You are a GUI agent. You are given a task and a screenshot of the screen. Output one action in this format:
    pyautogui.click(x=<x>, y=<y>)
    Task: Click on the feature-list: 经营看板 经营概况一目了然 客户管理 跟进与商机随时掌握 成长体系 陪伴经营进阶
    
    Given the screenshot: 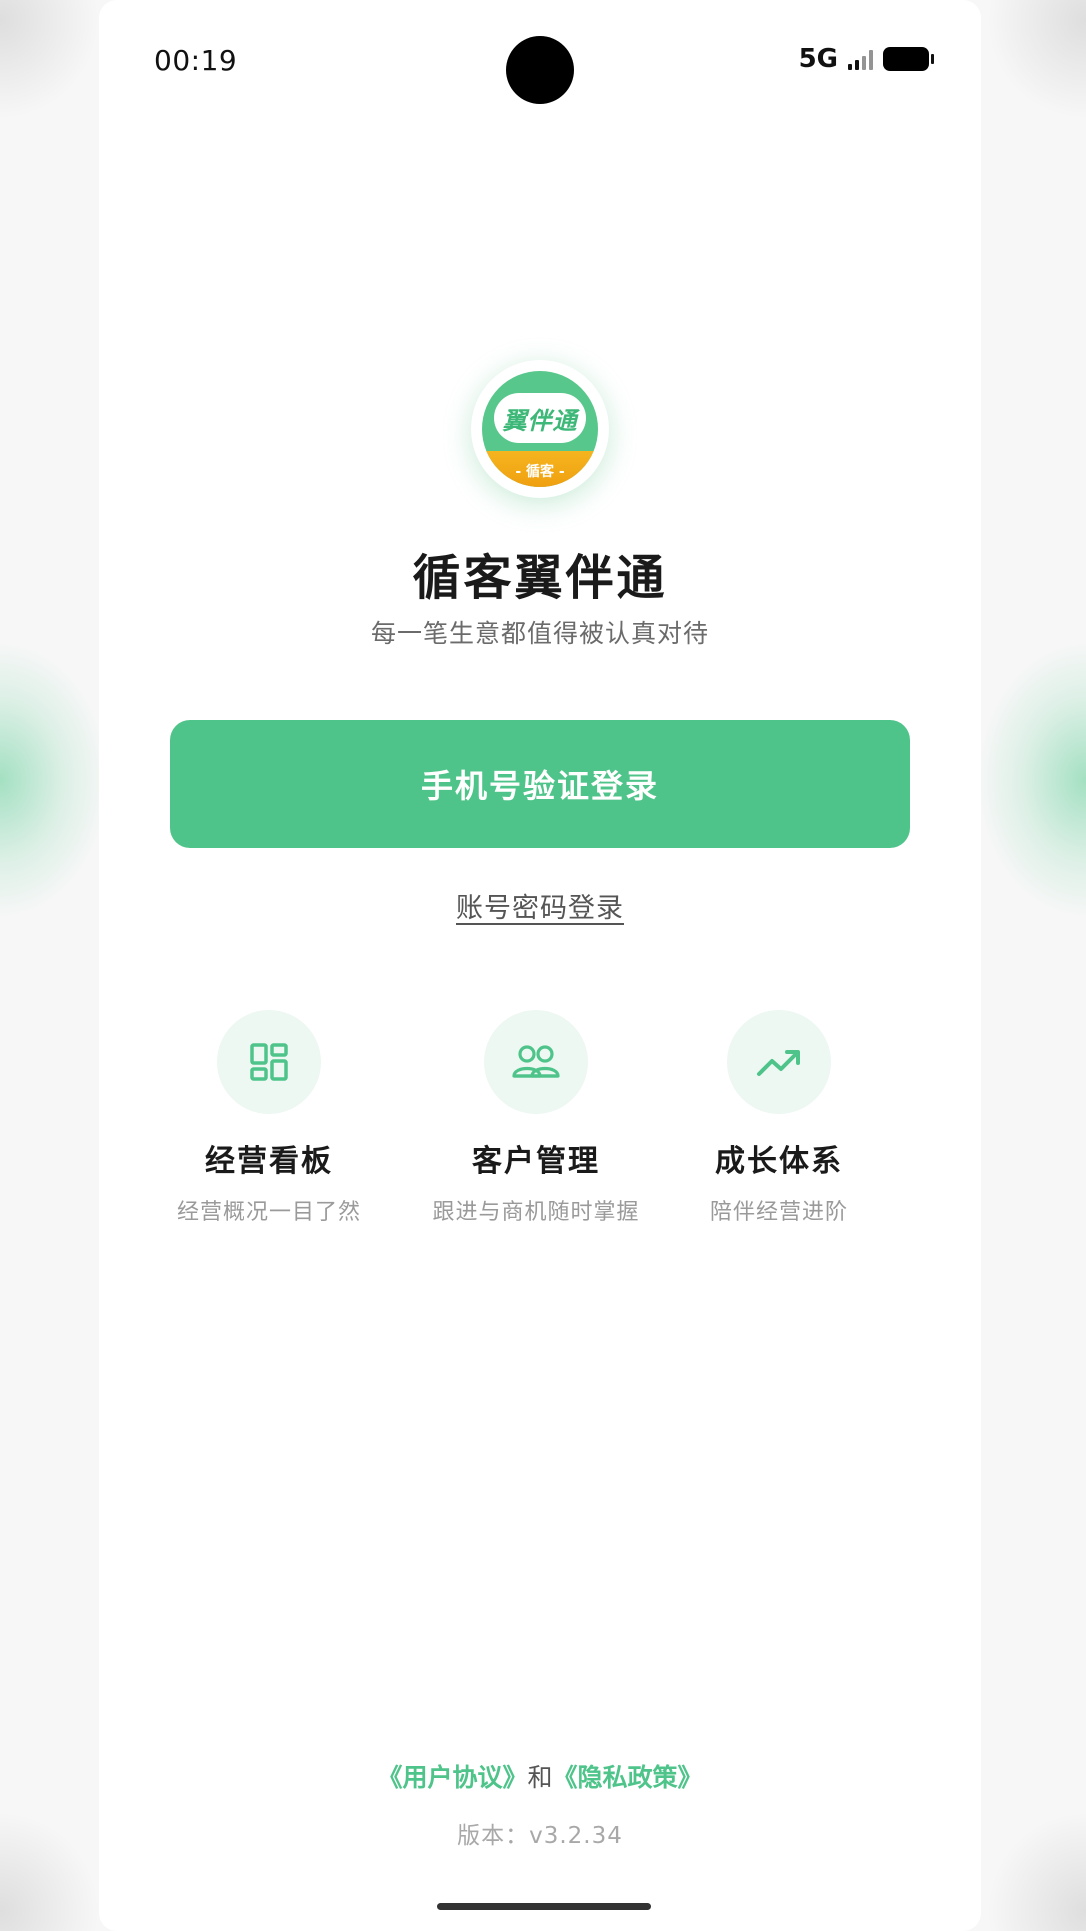 What is the action you would take?
    pyautogui.click(x=540, y=1120)
    